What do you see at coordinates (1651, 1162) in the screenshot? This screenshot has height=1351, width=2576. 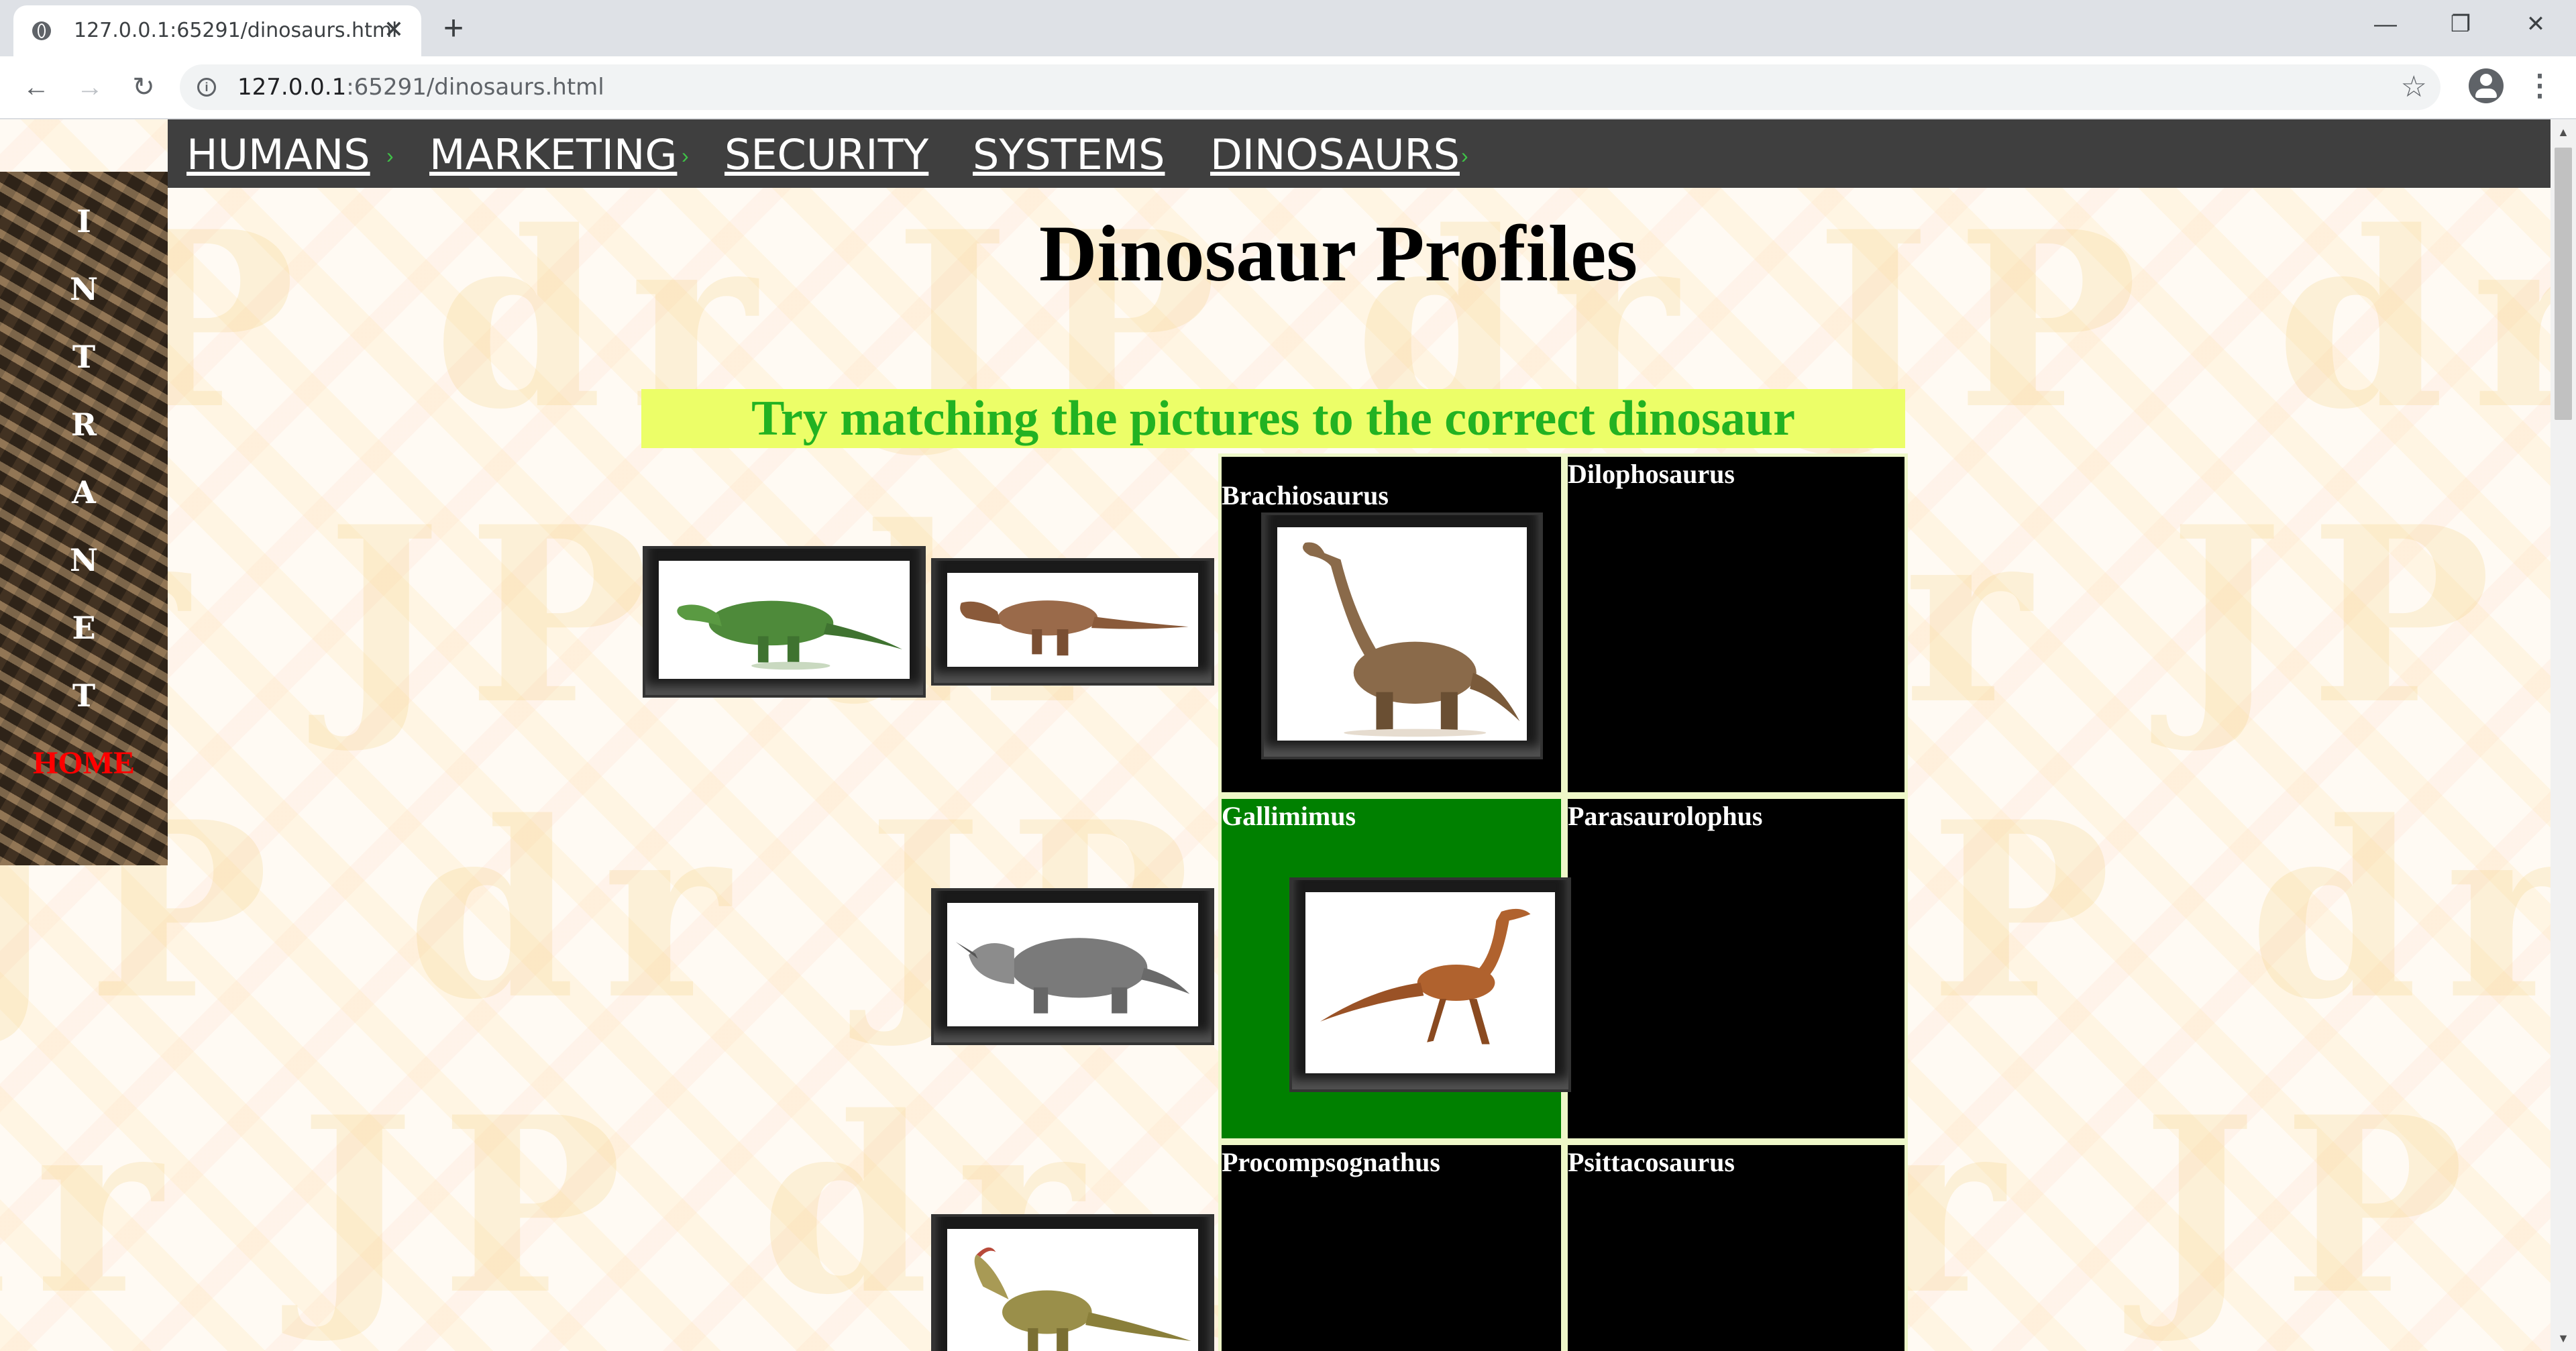 I see `cell-label: Psittacosaurus` at bounding box center [1651, 1162].